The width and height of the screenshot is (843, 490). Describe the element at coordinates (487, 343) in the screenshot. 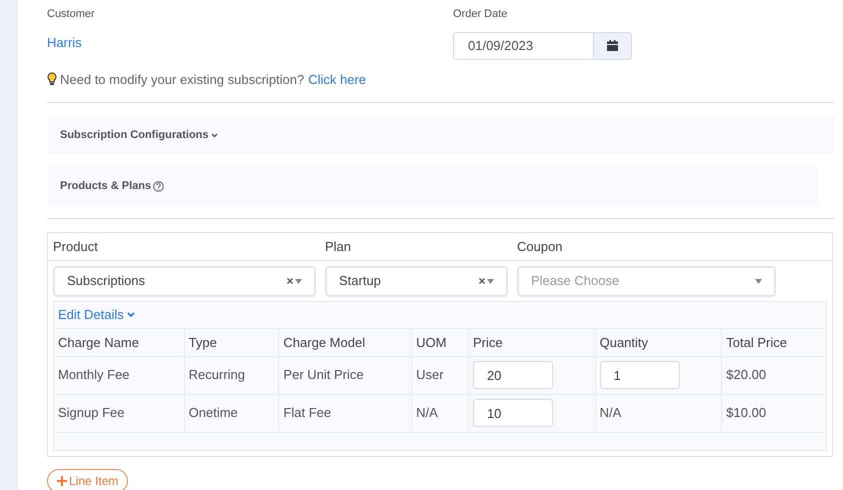

I see `column-header: Price` at that location.